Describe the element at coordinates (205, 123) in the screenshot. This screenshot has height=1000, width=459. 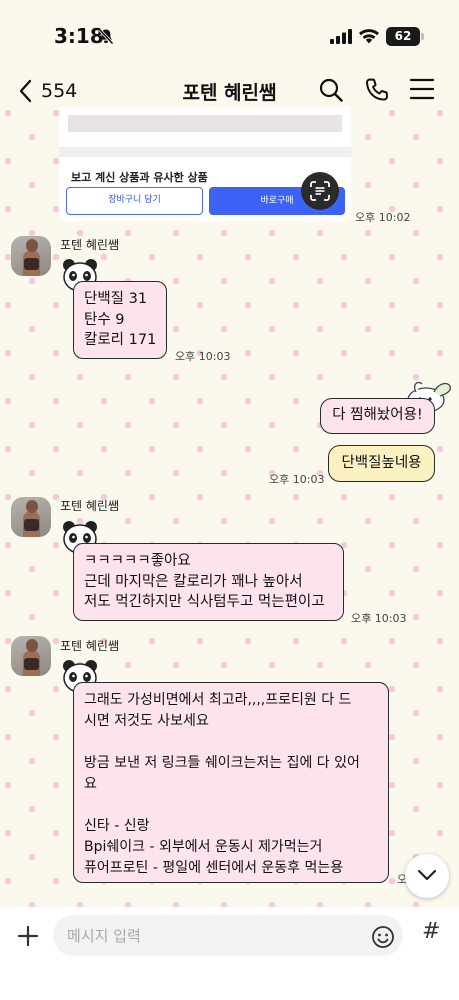
I see `product-image-placeholder` at that location.